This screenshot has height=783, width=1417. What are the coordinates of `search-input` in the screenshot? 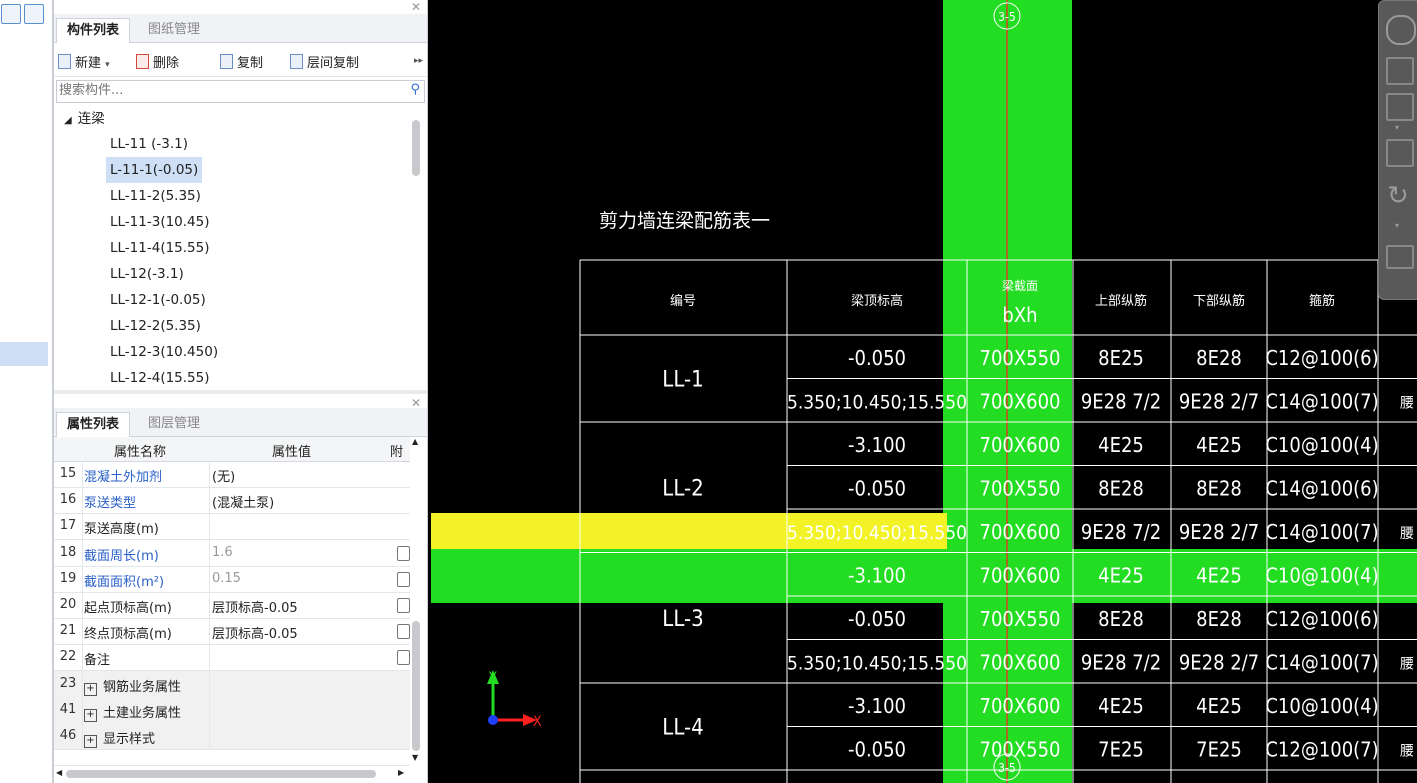 It's located at (229, 90).